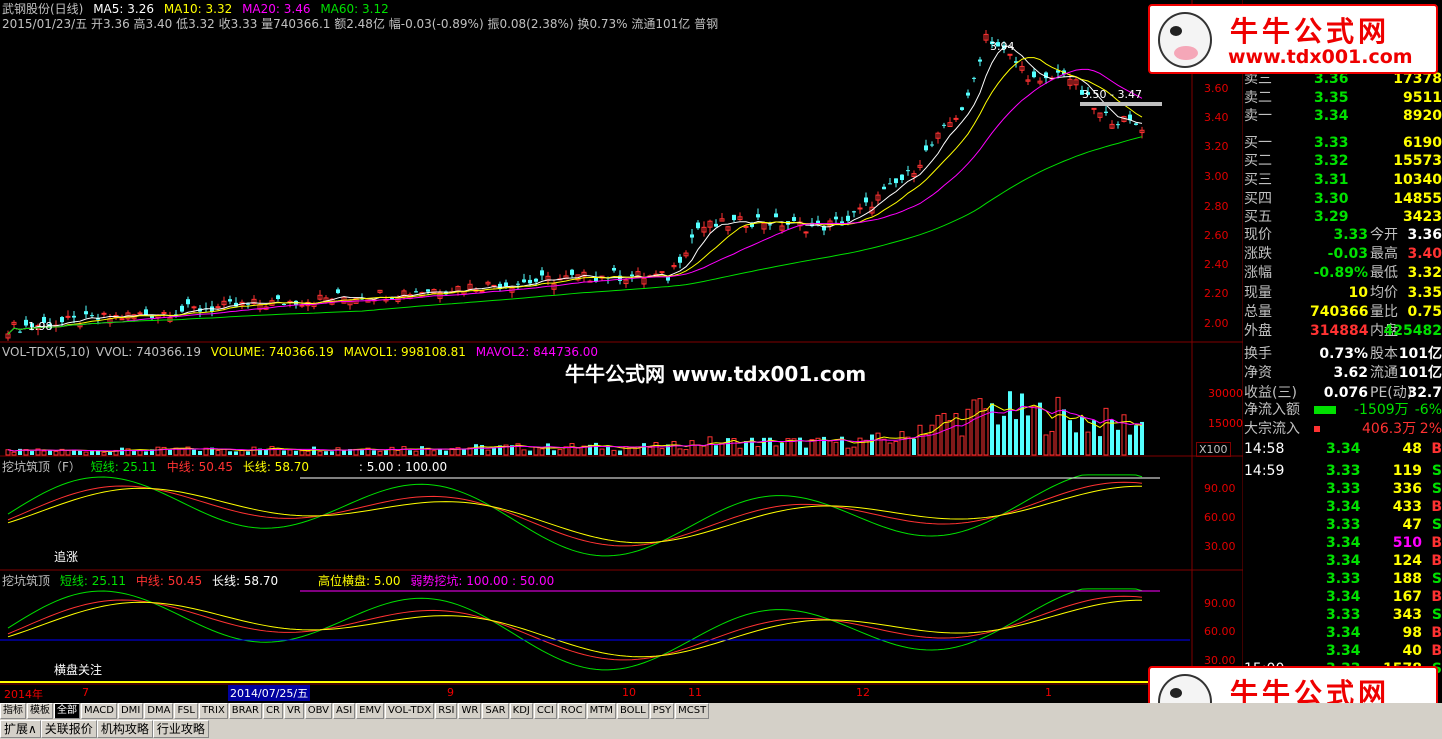 This screenshot has height=739, width=1442. I want to click on tick-row: 3.33 188 S, so click(1343, 579).